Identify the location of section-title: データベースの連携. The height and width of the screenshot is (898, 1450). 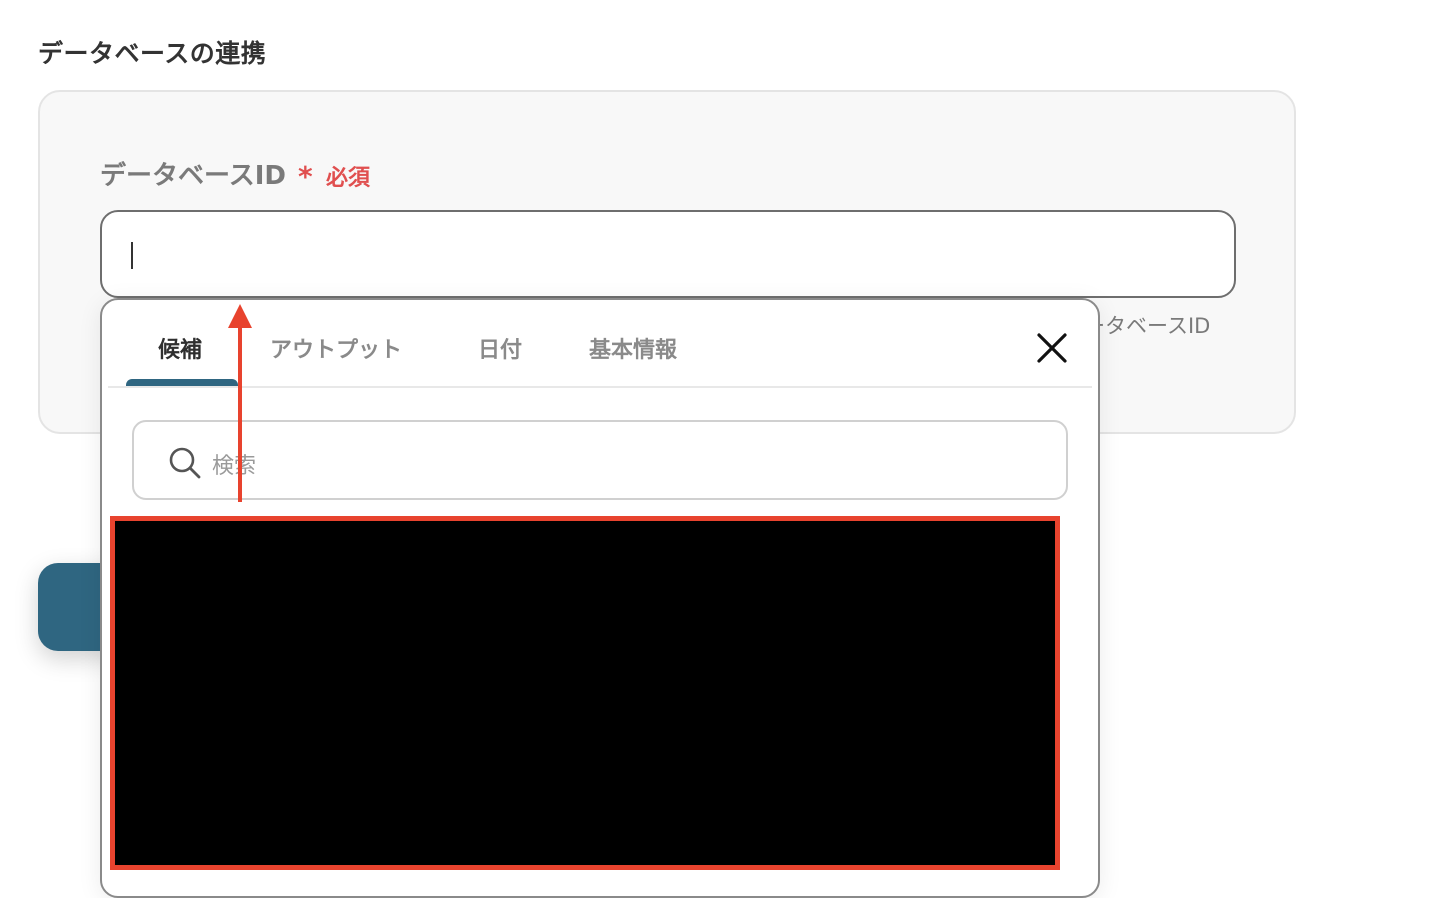
(152, 53).